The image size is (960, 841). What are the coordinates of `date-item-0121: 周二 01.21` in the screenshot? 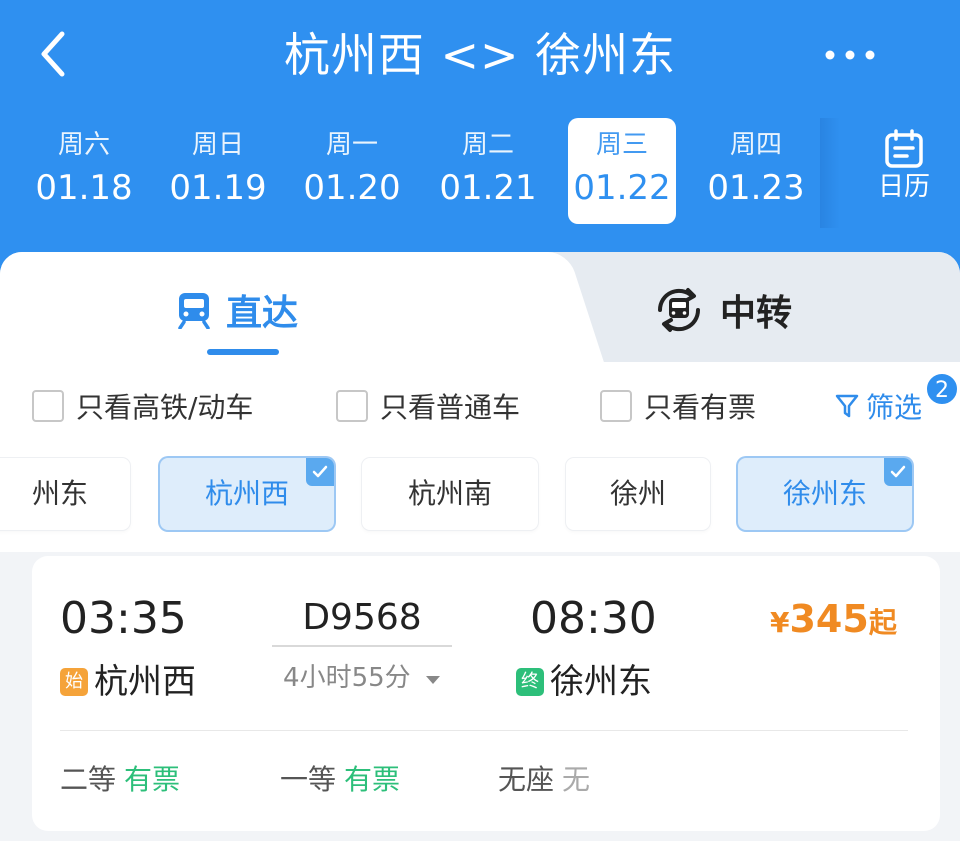 It's located at (488, 171).